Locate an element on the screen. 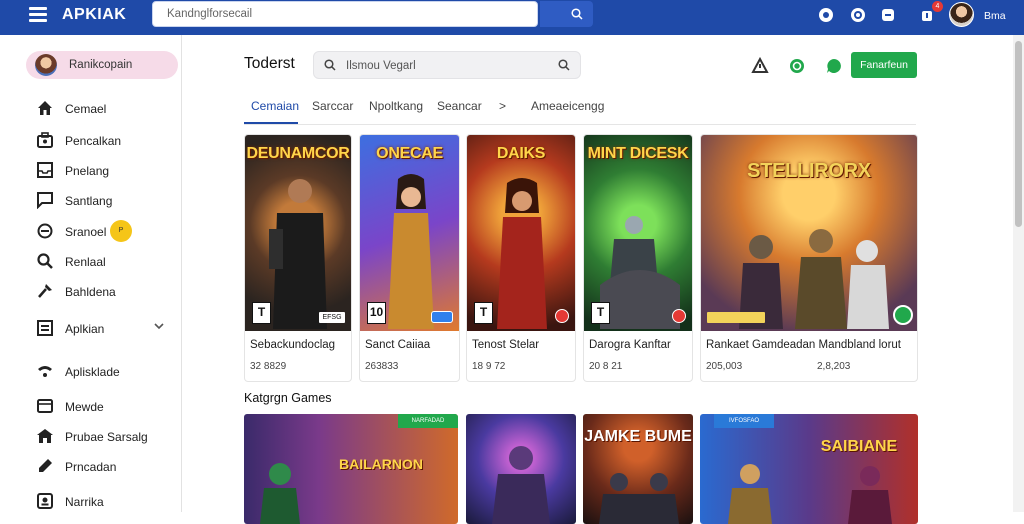  age-rating-badge: 10 is located at coordinates (376, 313).